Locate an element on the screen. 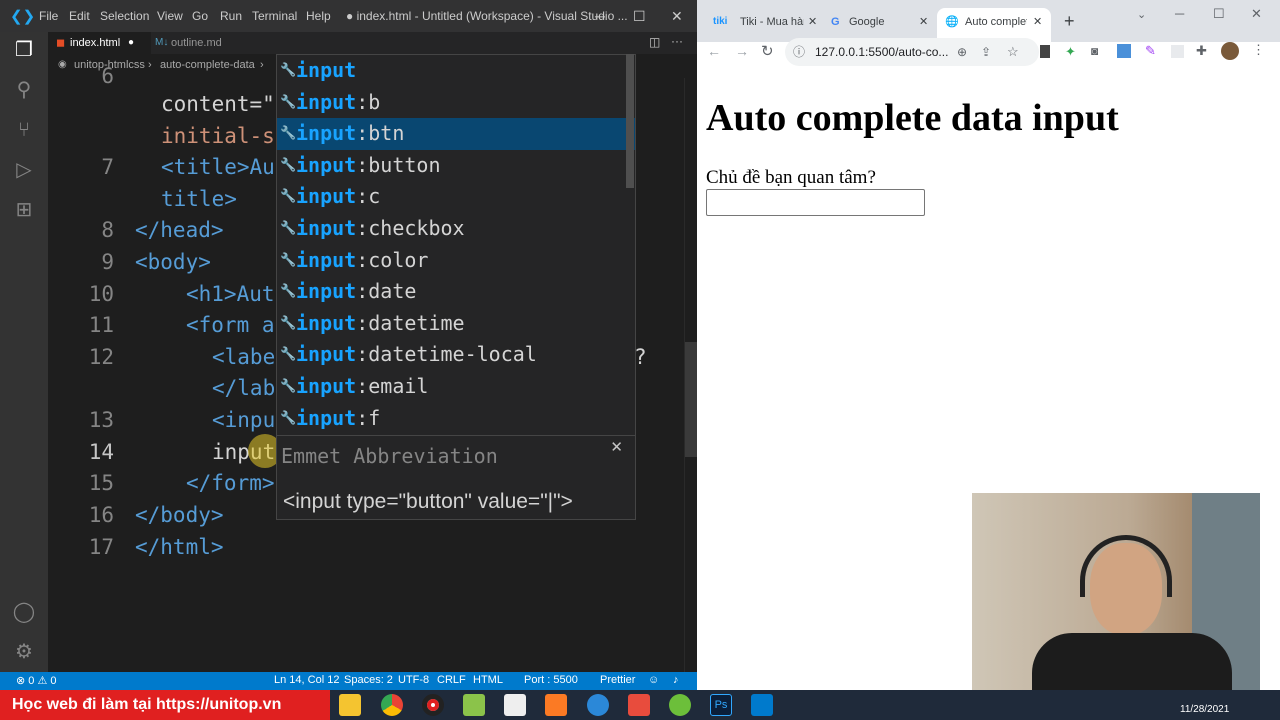 This screenshot has width=1280, height=720. file-explorer-icon is located at coordinates (350, 705).